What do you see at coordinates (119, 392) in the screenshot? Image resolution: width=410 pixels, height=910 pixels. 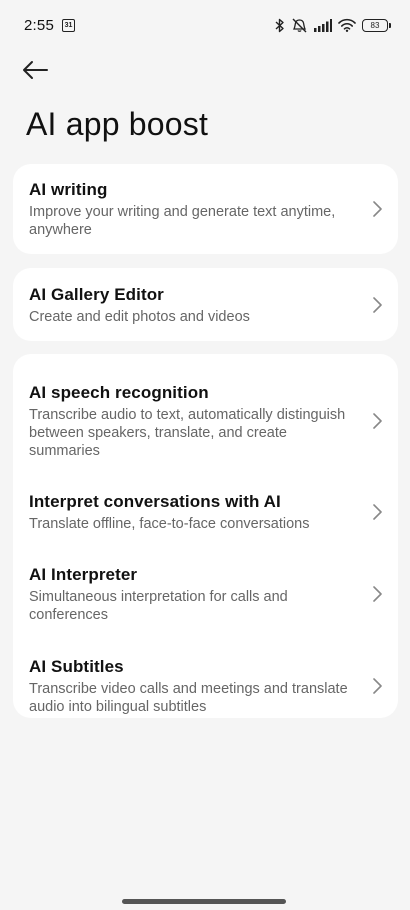 I see `item-title: AI speech recognition` at bounding box center [119, 392].